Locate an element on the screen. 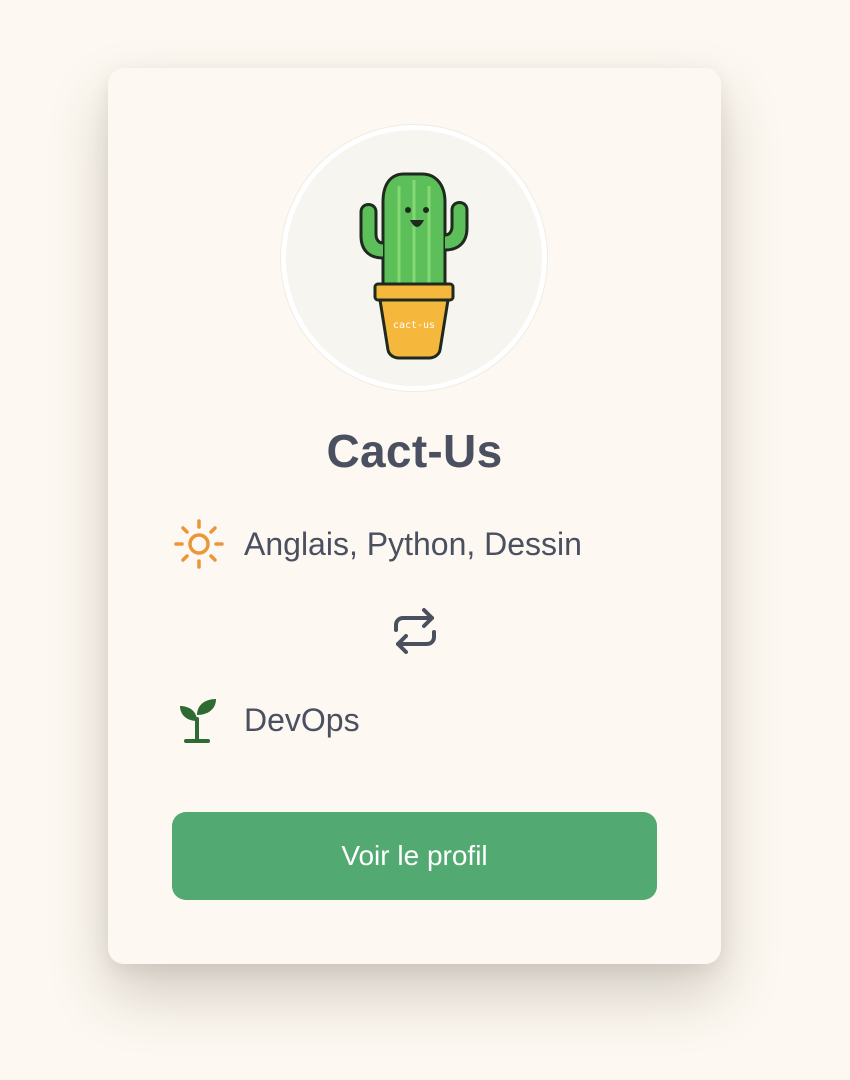 The height and width of the screenshot is (1080, 850). teaches-row: Anglais, Python, Dessin is located at coordinates (377, 544).